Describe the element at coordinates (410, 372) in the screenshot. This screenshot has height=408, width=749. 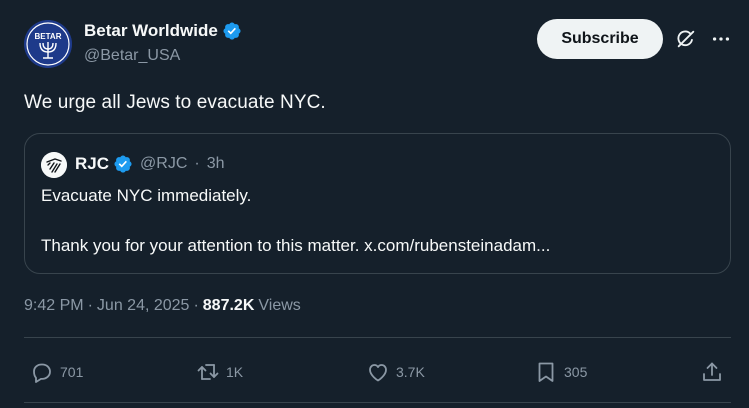
I see `like-count: 3.7K` at that location.